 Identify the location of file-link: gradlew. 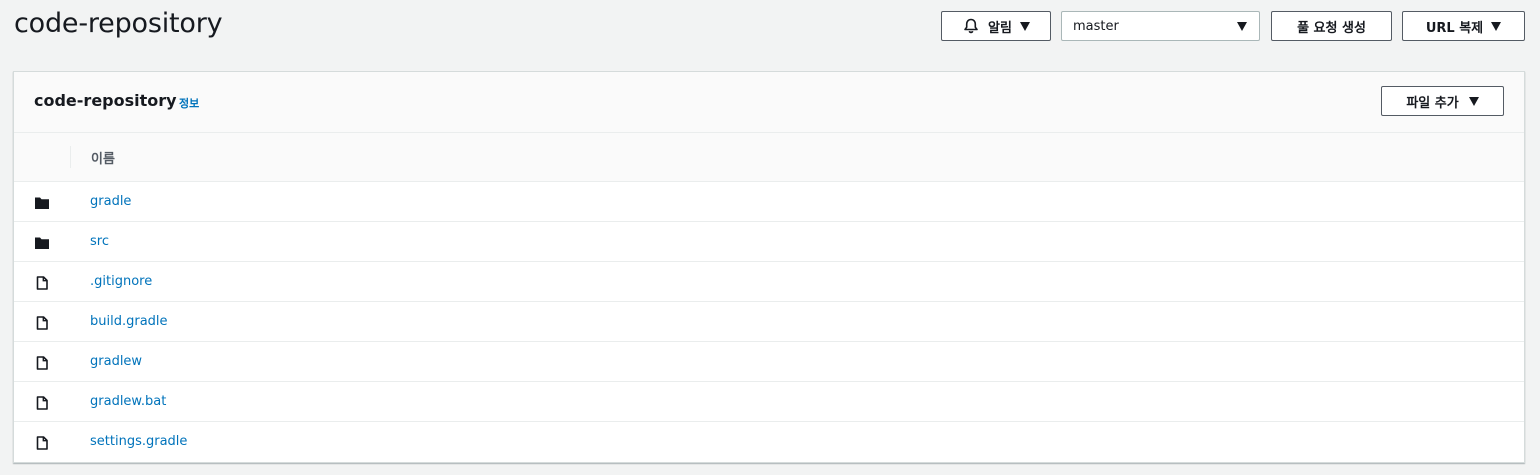
(116, 361).